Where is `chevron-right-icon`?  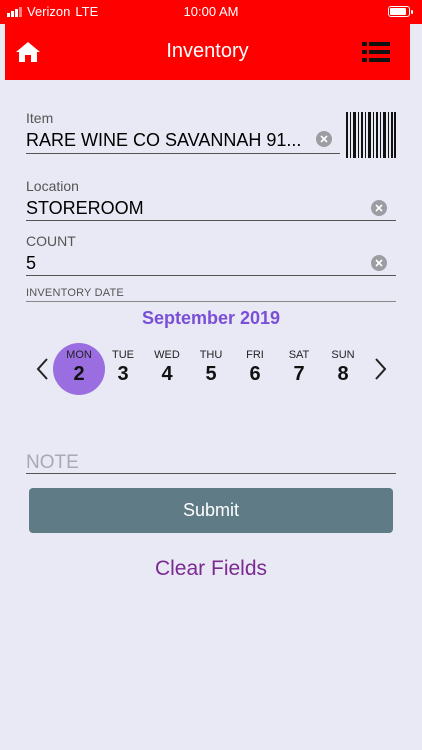
chevron-right-icon is located at coordinates (380, 369).